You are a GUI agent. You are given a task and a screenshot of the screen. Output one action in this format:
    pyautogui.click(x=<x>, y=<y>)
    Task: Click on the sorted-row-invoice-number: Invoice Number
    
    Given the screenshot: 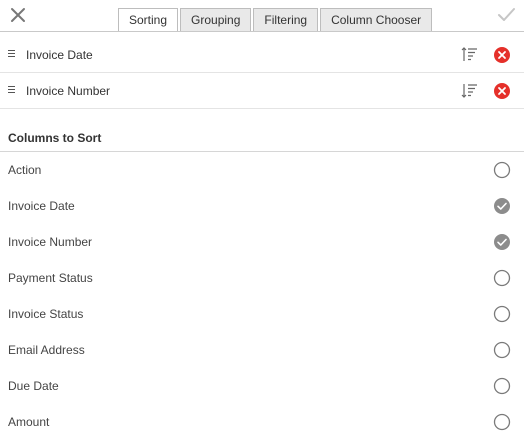 What is the action you would take?
    pyautogui.click(x=262, y=91)
    